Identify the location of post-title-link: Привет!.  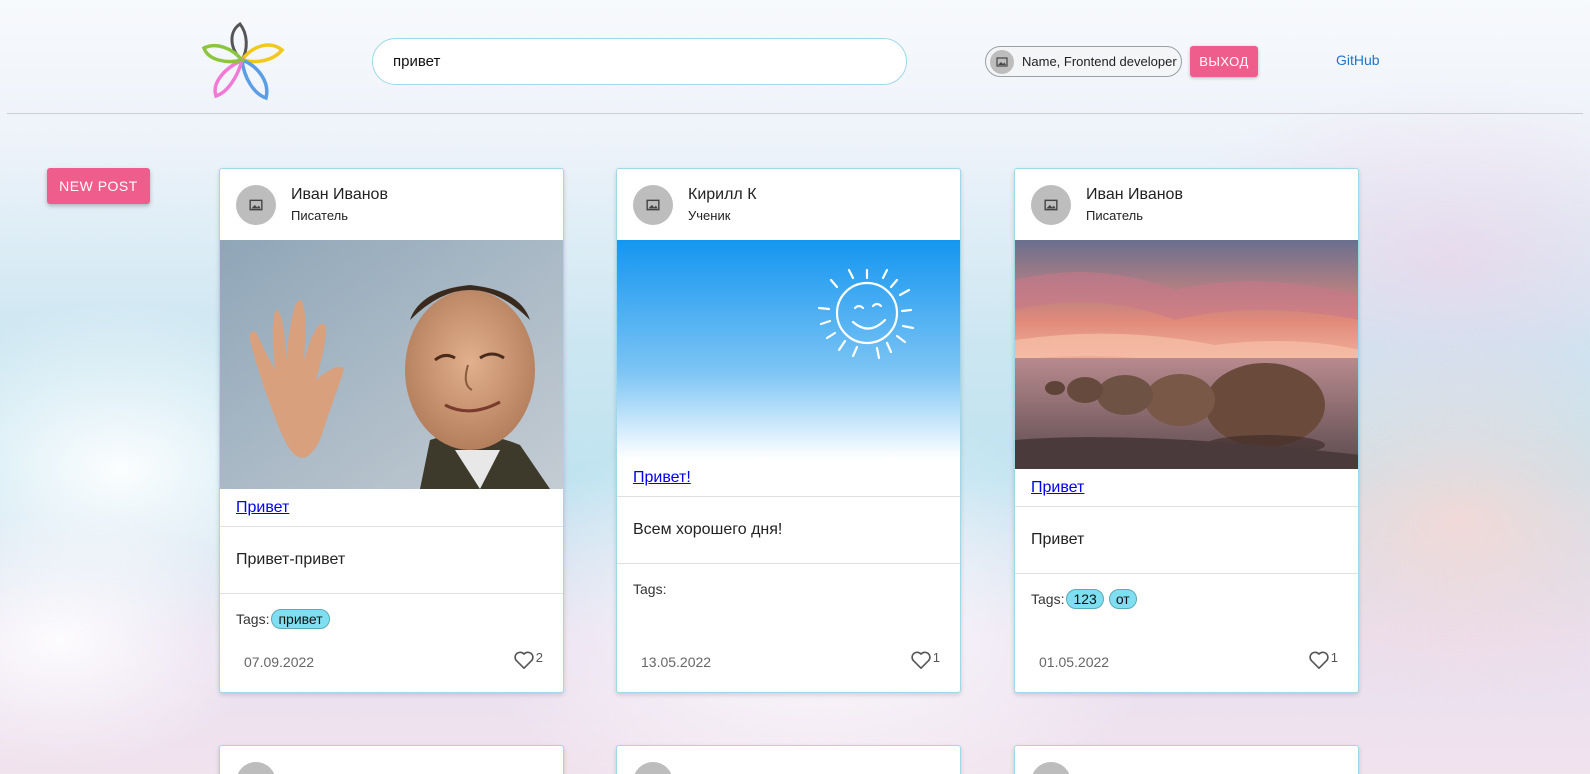
(662, 478).